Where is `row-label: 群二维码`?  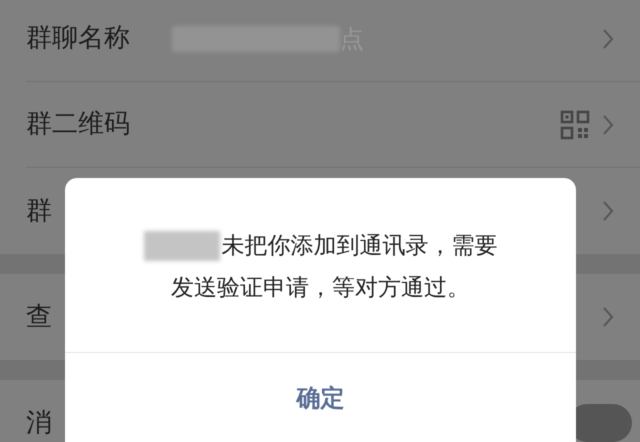 row-label: 群二维码 is located at coordinates (78, 124).